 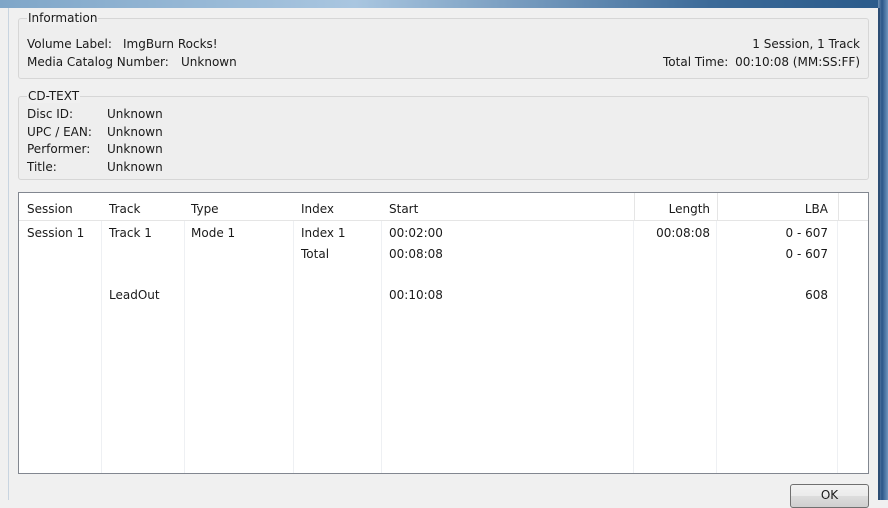 What do you see at coordinates (134, 295) in the screenshot?
I see `cell-track: LeadOut` at bounding box center [134, 295].